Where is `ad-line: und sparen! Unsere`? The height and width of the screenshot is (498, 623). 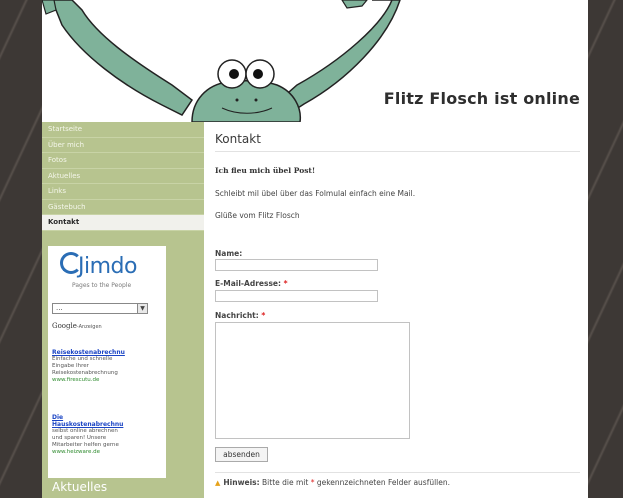
ad-line: und sparen! Unsere is located at coordinates (79, 438).